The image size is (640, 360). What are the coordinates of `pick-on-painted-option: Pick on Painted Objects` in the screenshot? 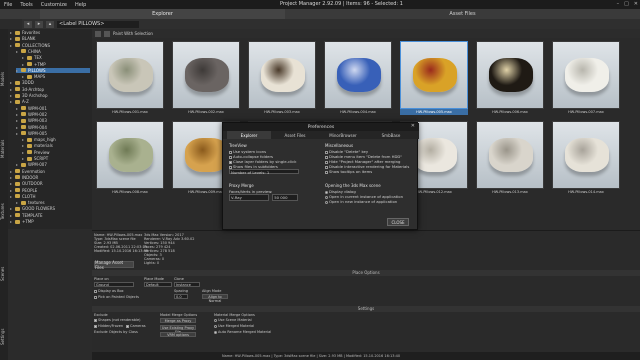 It's located at (116, 297).